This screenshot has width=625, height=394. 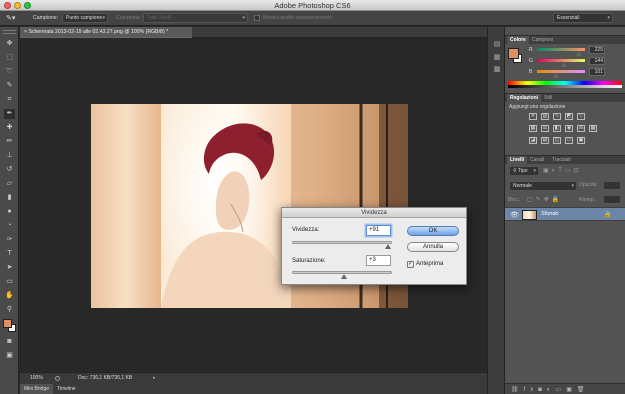 I want to click on quick-selection-tool-icon: ✎, so click(x=9, y=86).